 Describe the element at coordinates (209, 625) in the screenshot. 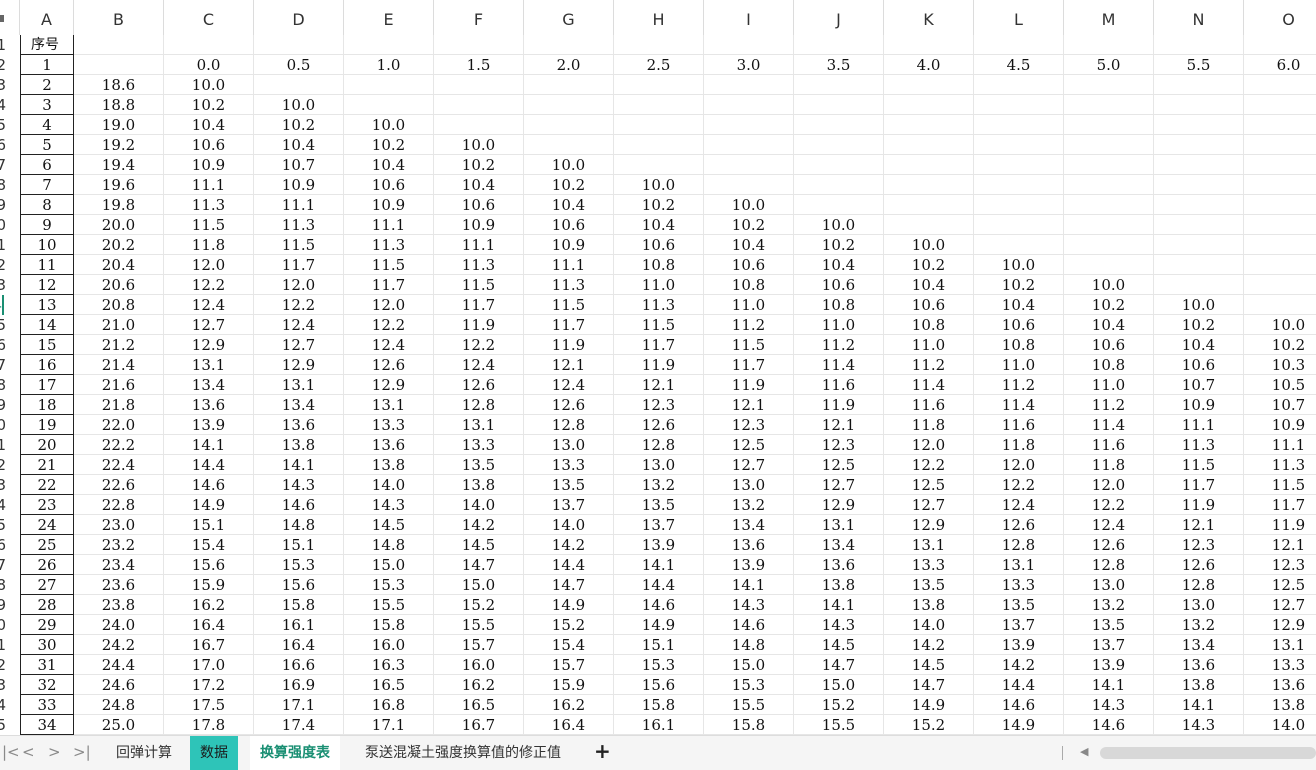

I see `table-cell: 16.4` at that location.